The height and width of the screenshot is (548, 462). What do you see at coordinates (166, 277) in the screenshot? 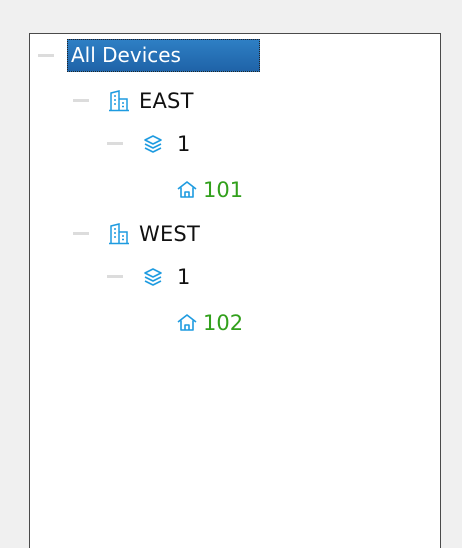
I see `tree-node-west-floor-1: 1` at bounding box center [166, 277].